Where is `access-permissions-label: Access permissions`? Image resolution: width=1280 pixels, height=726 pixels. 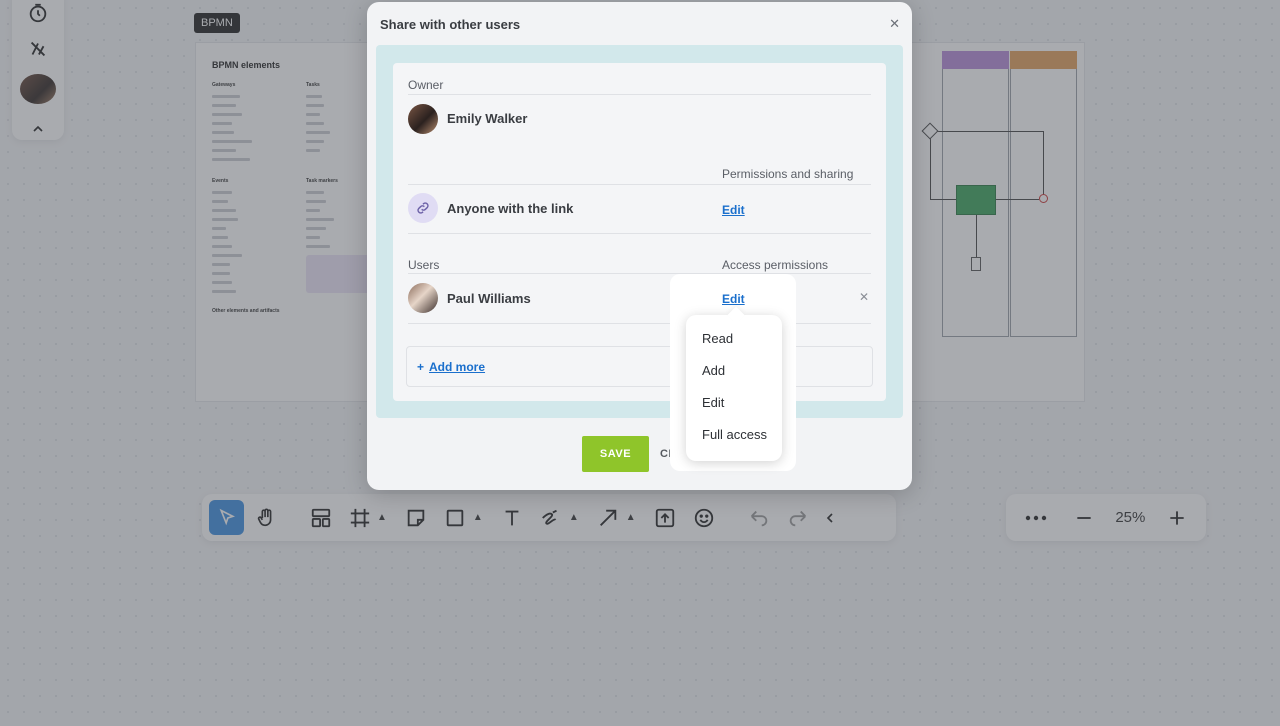
access-permissions-label: Access permissions is located at coordinates (775, 265).